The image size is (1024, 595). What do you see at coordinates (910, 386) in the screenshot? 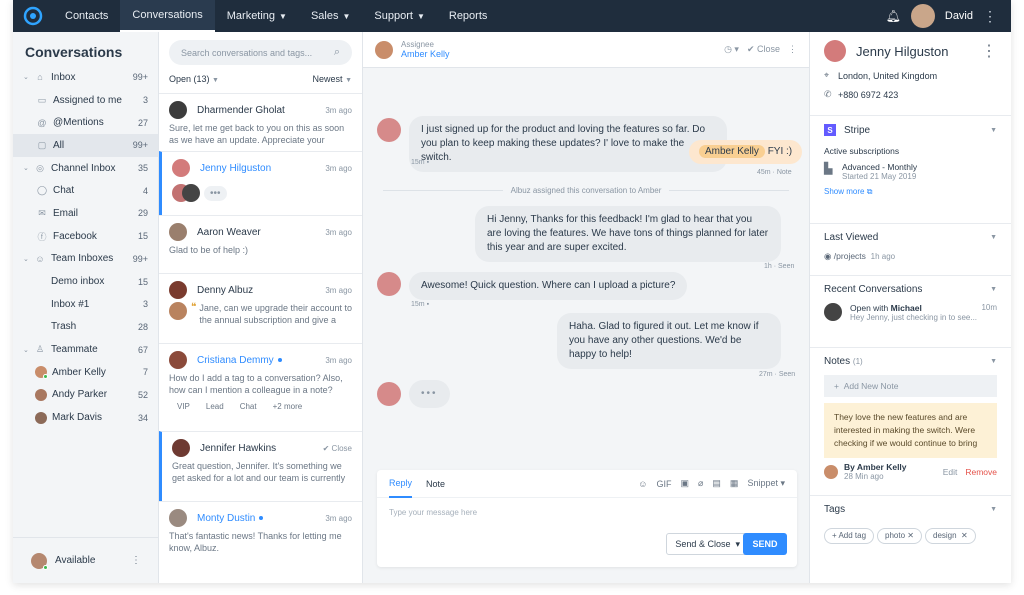
I see `add-note-button: + Add New Note` at bounding box center [910, 386].